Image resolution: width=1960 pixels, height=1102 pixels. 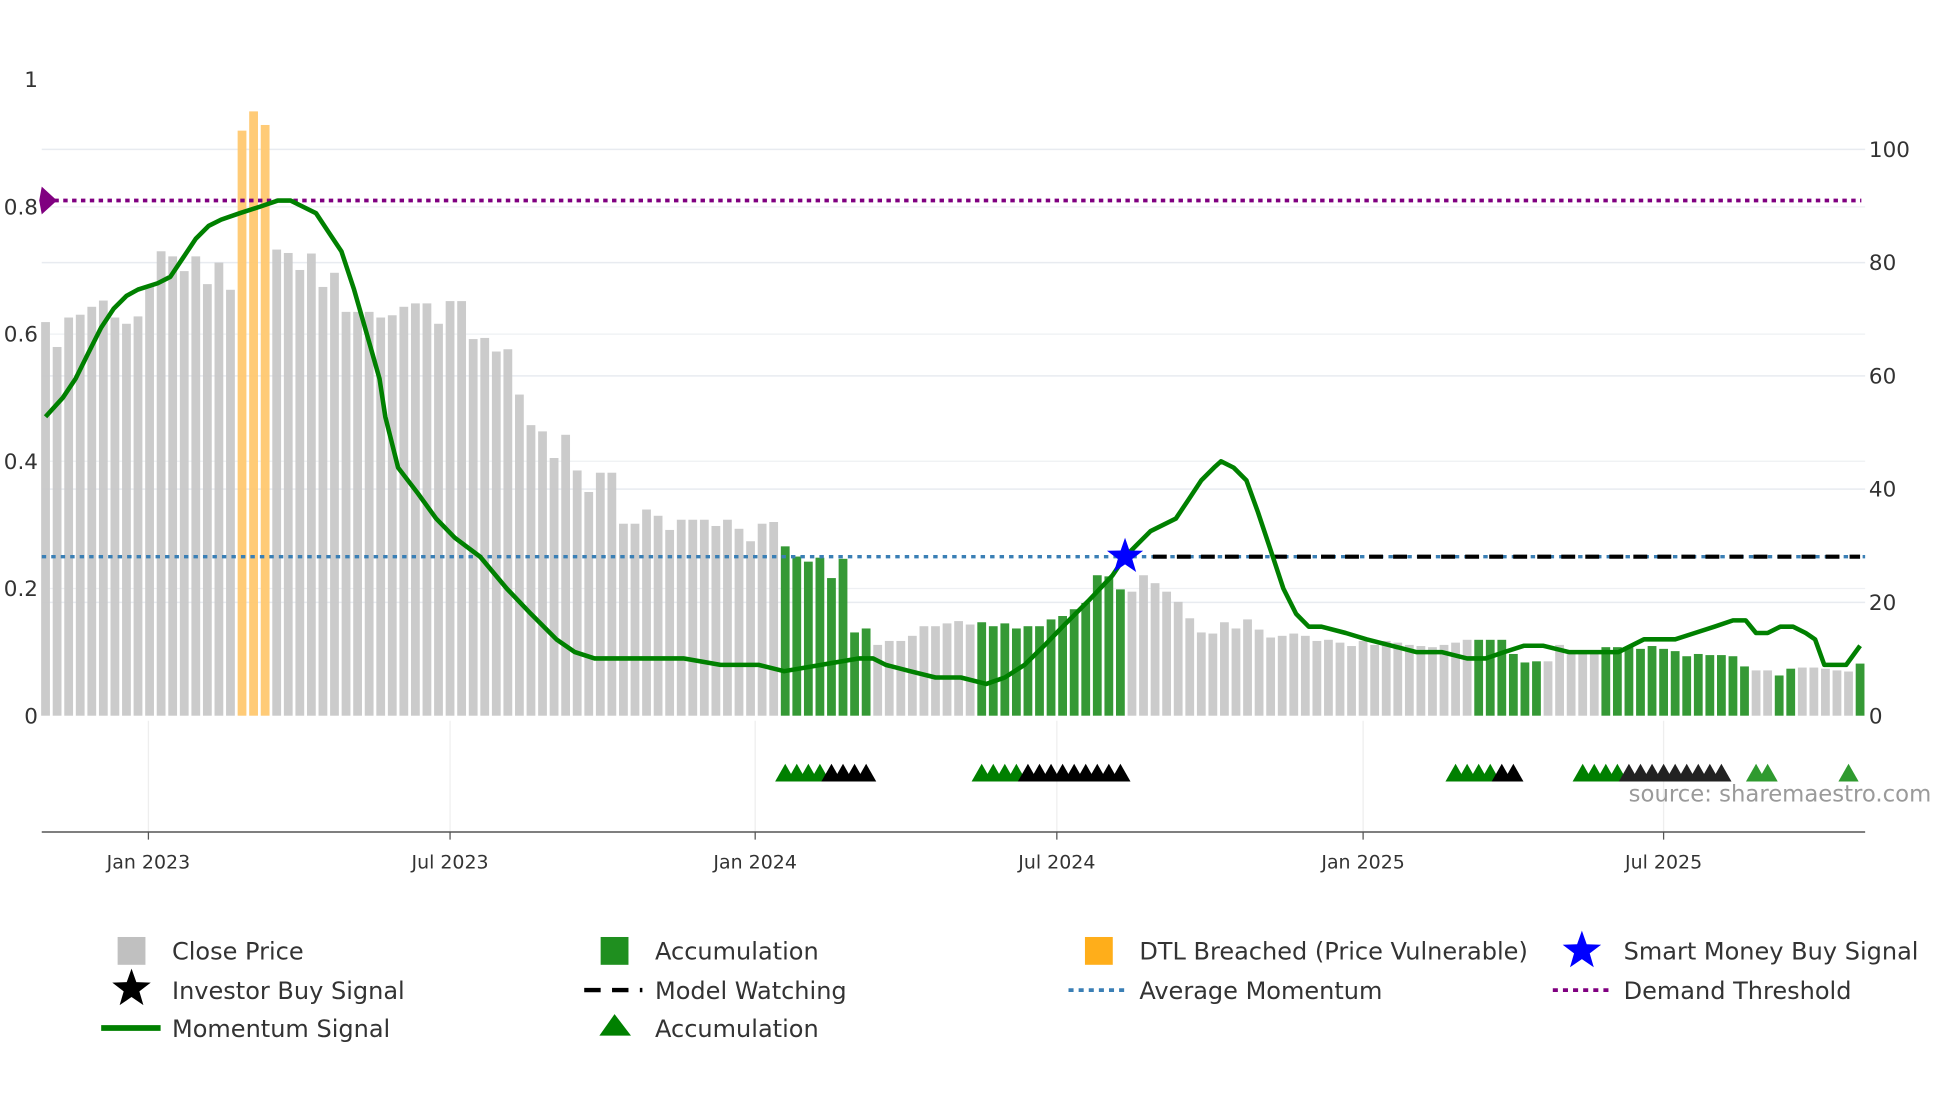 What do you see at coordinates (1333, 952) in the screenshot?
I see `legend-label: DTL Breached (Price Vulnerable)` at bounding box center [1333, 952].